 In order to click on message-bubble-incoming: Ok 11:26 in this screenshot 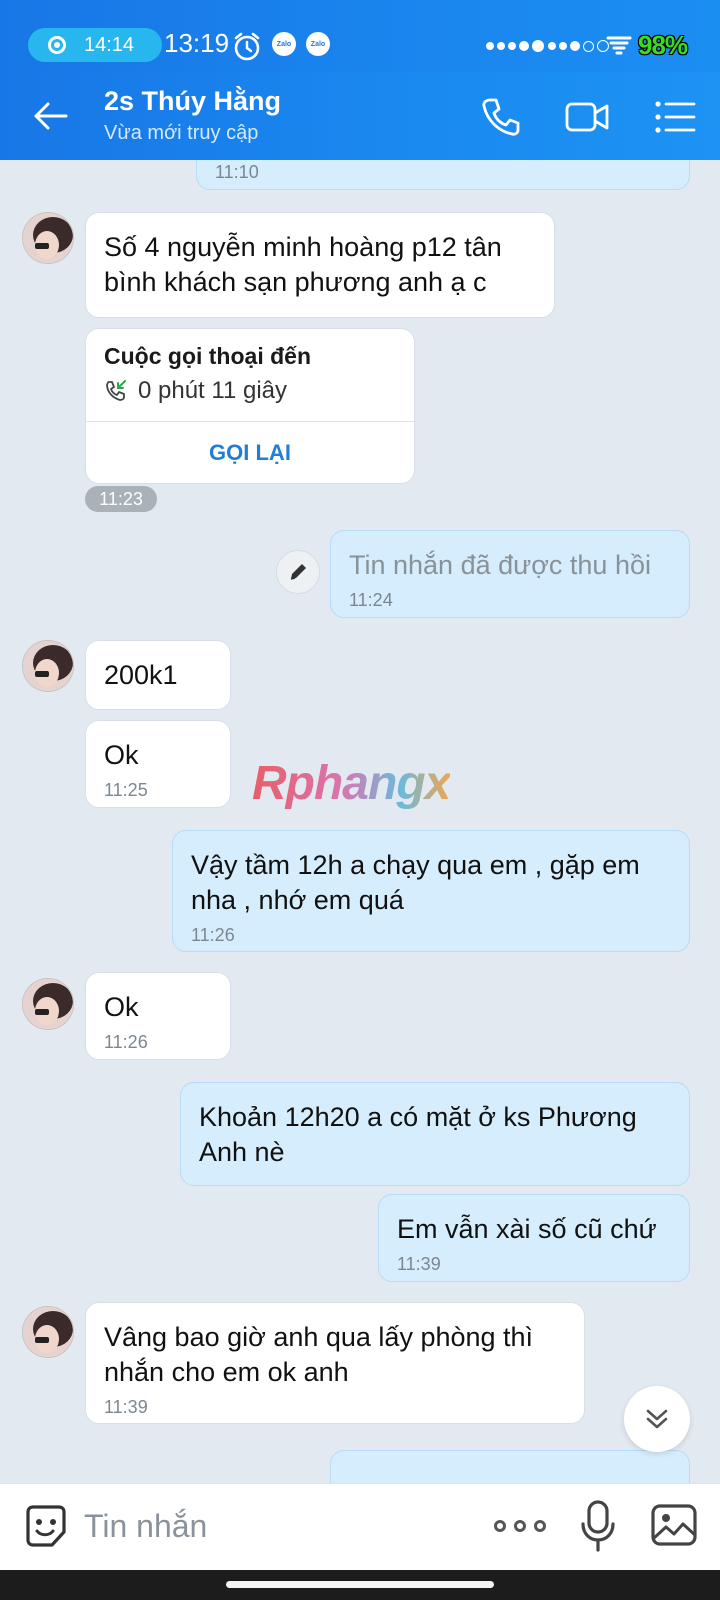, I will do `click(158, 1016)`.